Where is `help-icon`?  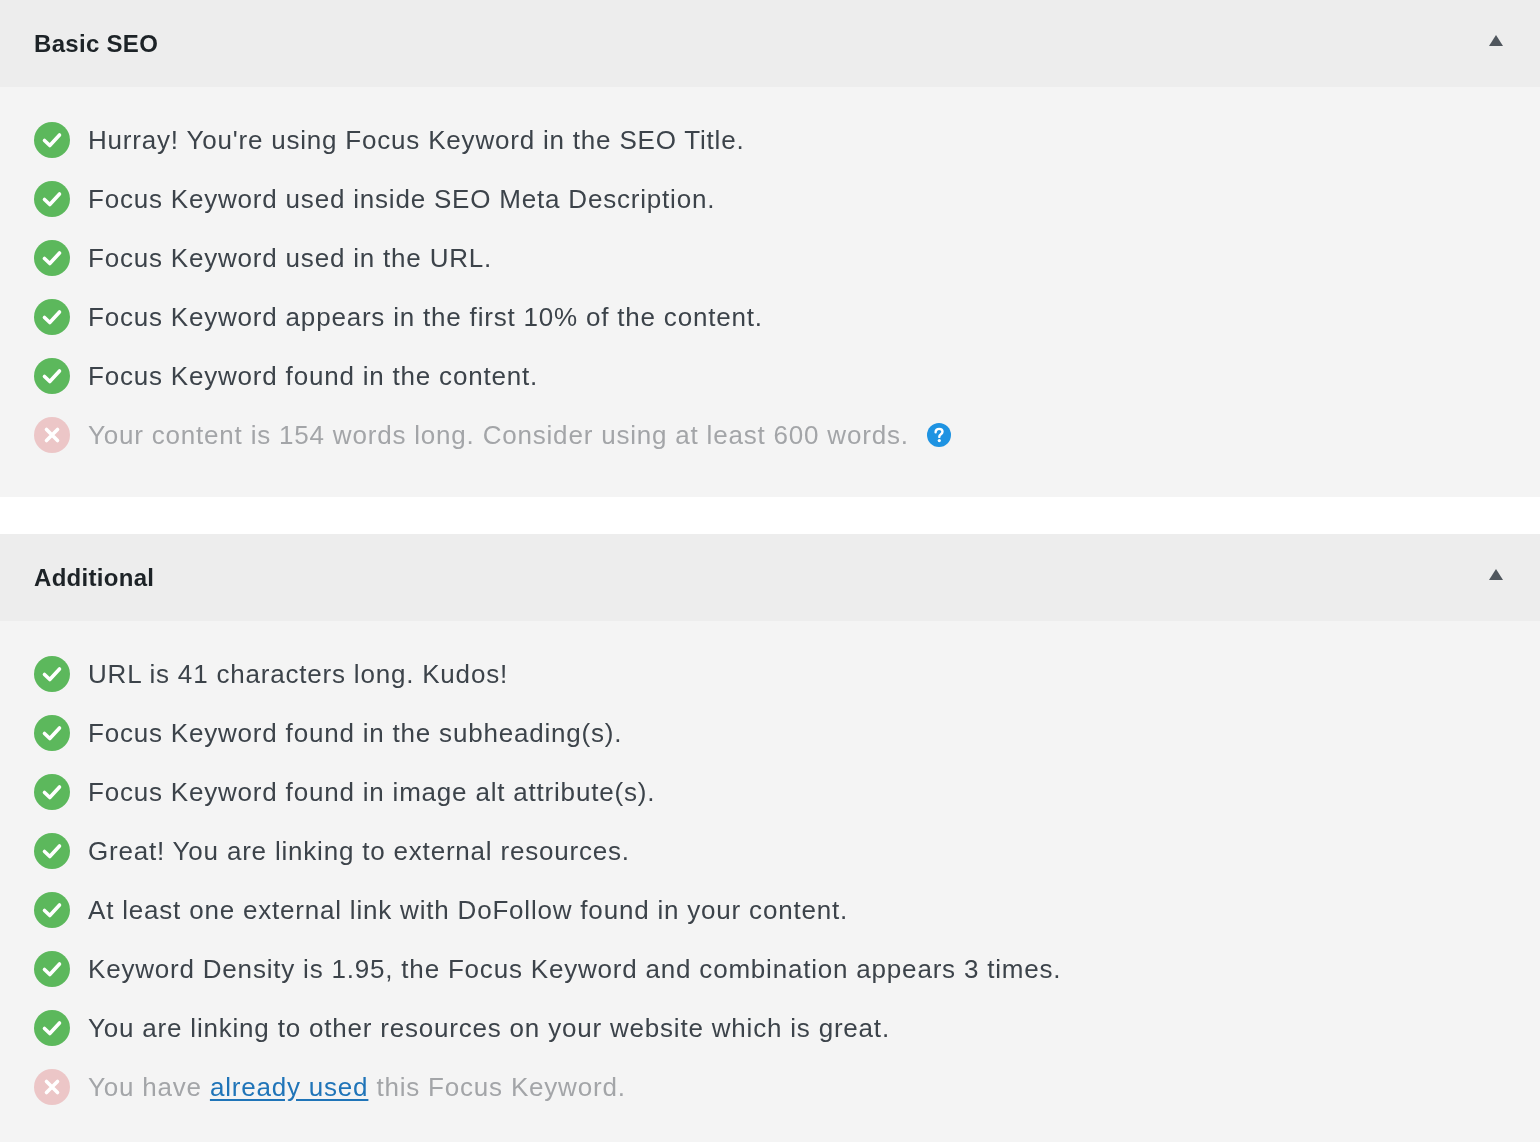 help-icon is located at coordinates (938, 434).